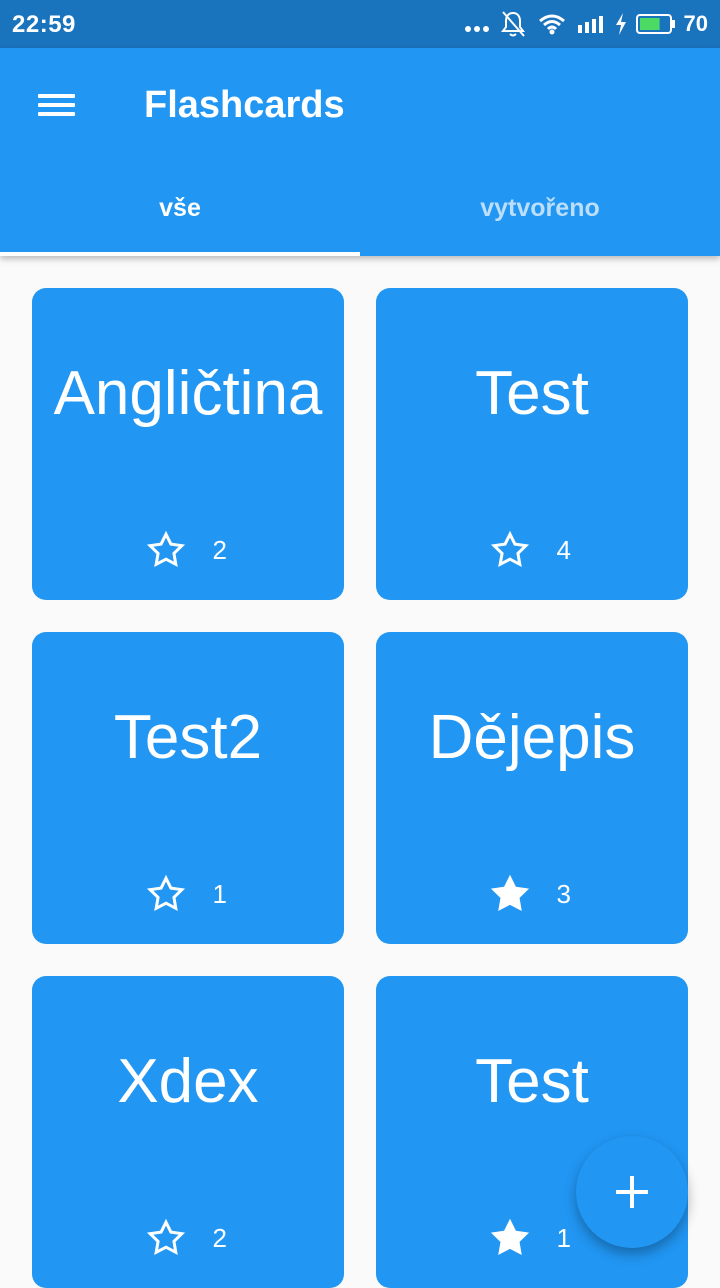 Image resolution: width=720 pixels, height=1288 pixels. What do you see at coordinates (188, 894) in the screenshot?
I see `deck-footer: 1` at bounding box center [188, 894].